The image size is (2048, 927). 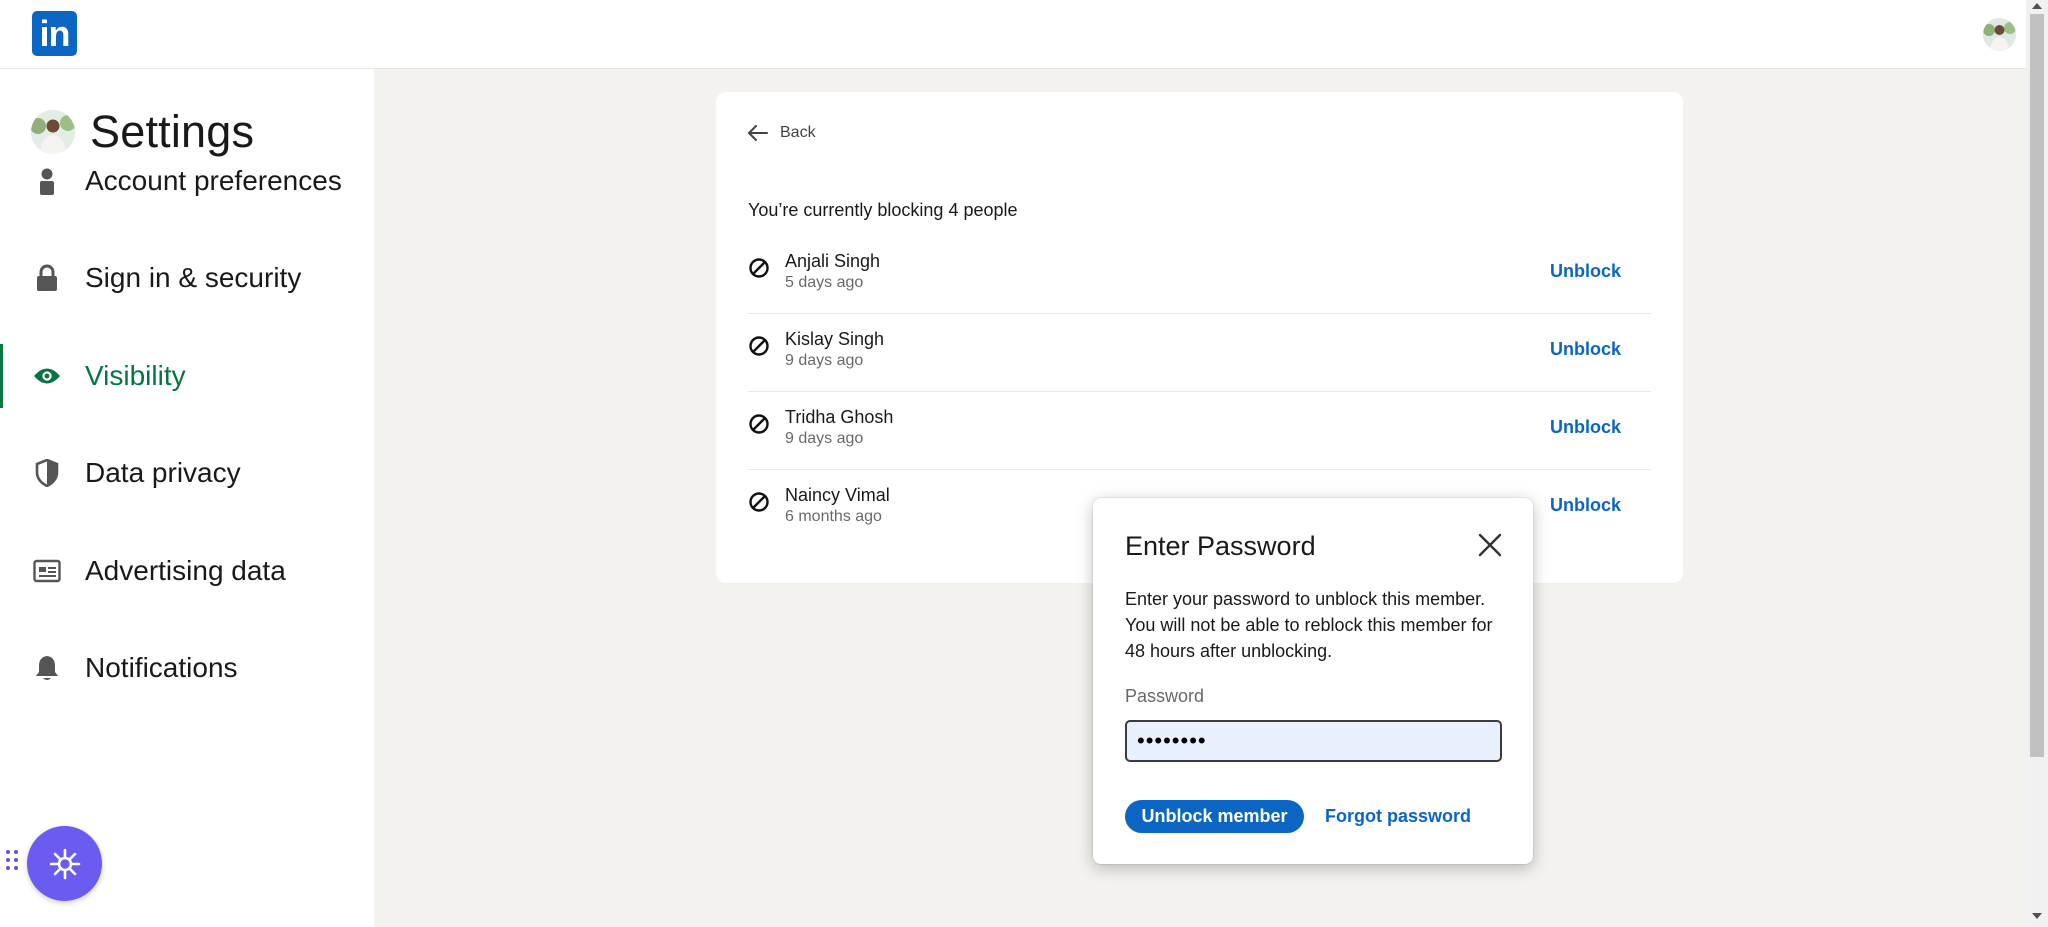 What do you see at coordinates (193, 277) in the screenshot?
I see `sidebar-item-label: Sign in & security` at bounding box center [193, 277].